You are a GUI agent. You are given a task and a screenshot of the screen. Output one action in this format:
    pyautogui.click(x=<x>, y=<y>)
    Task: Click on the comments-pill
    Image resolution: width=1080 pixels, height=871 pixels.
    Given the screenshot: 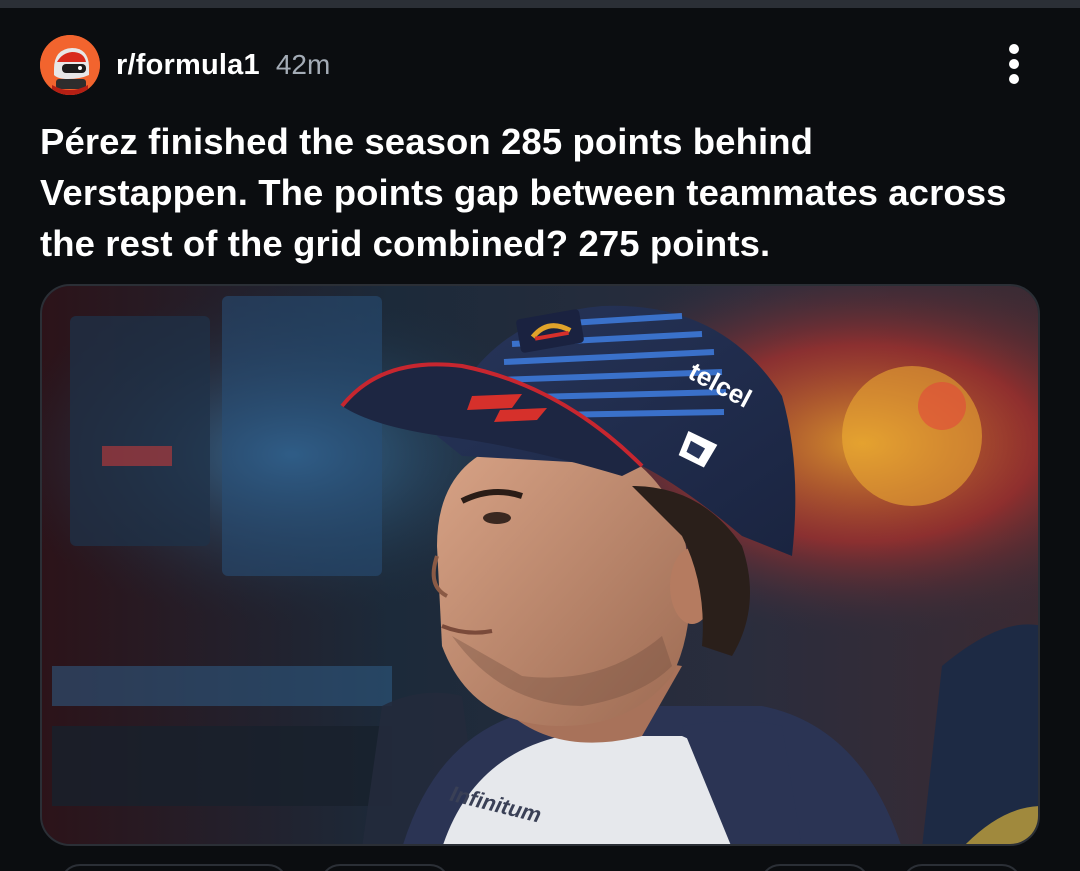 What is the action you would take?
    pyautogui.click(x=385, y=867)
    